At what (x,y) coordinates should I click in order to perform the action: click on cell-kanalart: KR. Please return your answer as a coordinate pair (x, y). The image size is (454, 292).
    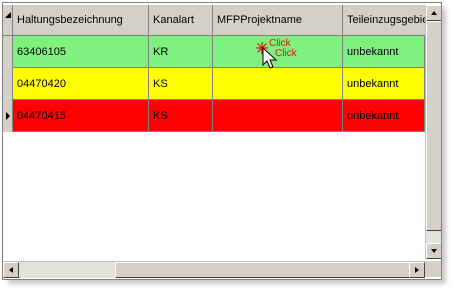
    Looking at the image, I should click on (181, 52).